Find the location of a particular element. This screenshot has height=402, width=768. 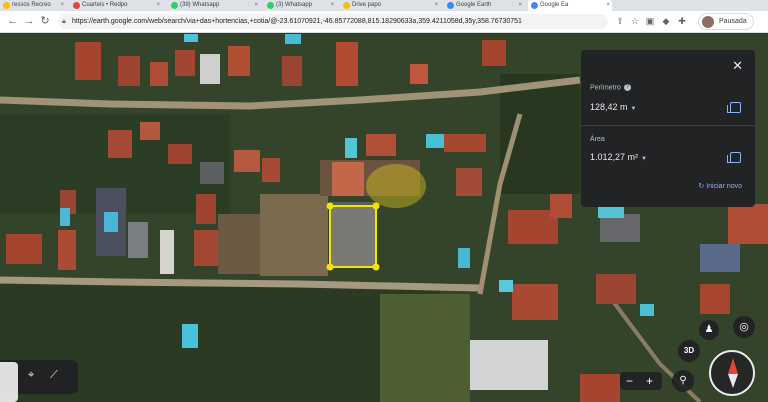

tab-label: Drive papo is located at coordinates (367, 5).